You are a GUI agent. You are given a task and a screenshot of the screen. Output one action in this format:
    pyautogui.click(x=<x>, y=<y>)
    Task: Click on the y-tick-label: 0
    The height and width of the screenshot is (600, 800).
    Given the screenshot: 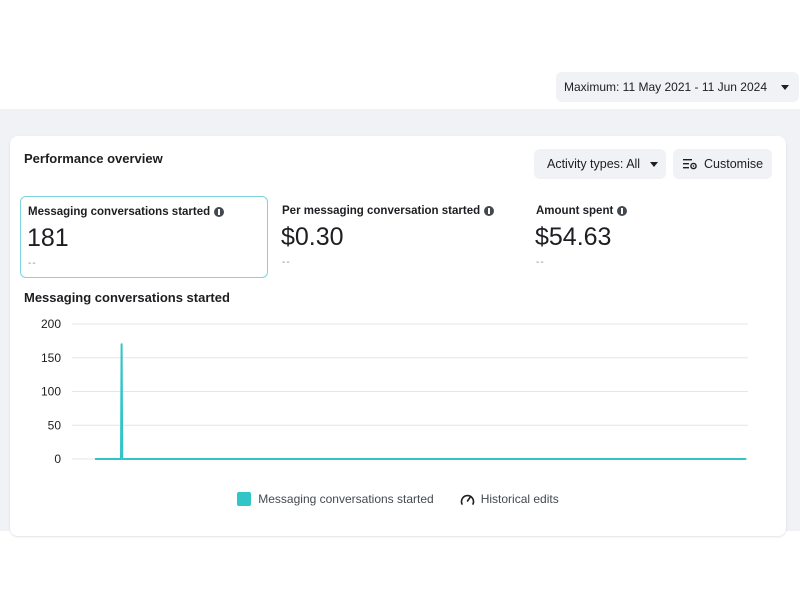 What is the action you would take?
    pyautogui.click(x=57, y=459)
    